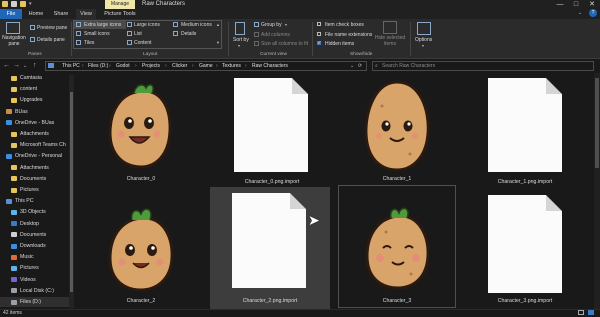  What do you see at coordinates (554, 86) in the screenshot?
I see `page-corner` at bounding box center [554, 86].